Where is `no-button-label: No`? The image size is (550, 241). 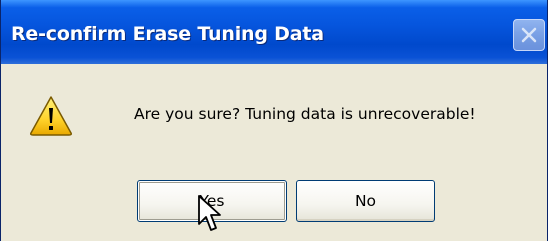
no-button-label: No is located at coordinates (365, 201).